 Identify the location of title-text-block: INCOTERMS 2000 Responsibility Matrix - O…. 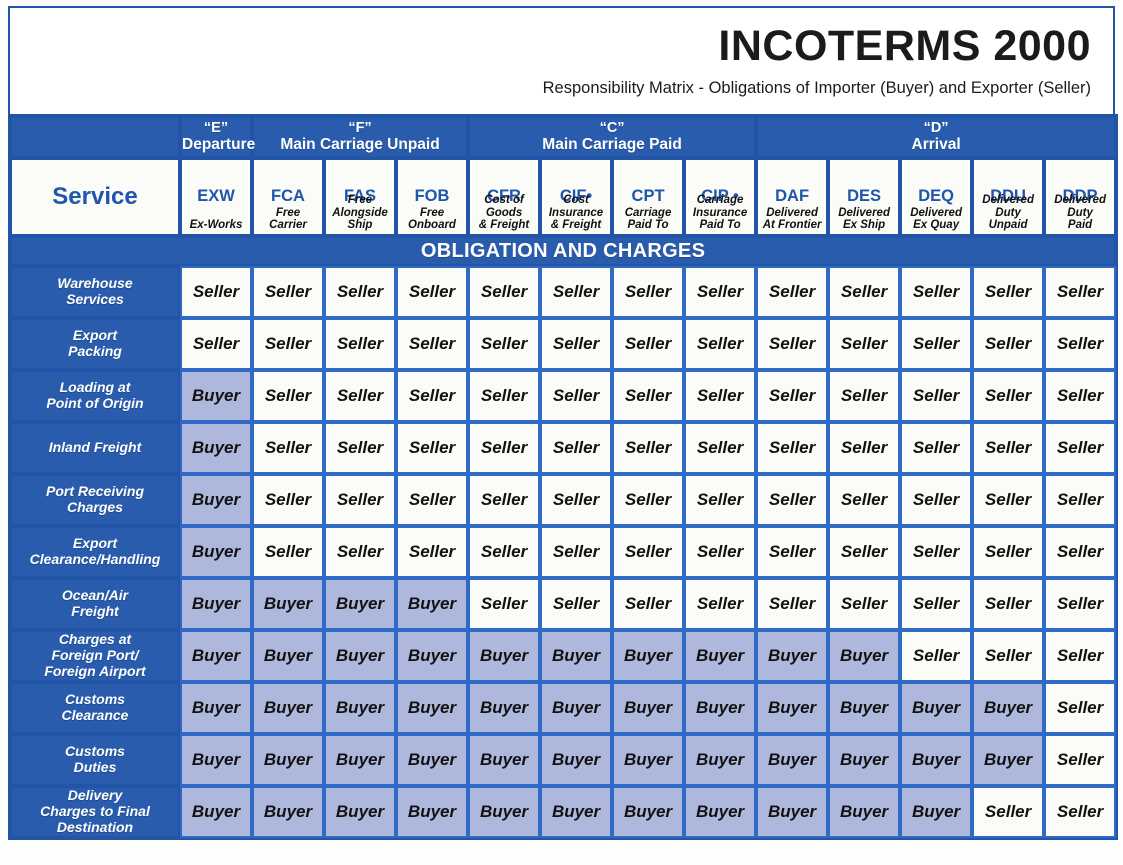
(721, 61).